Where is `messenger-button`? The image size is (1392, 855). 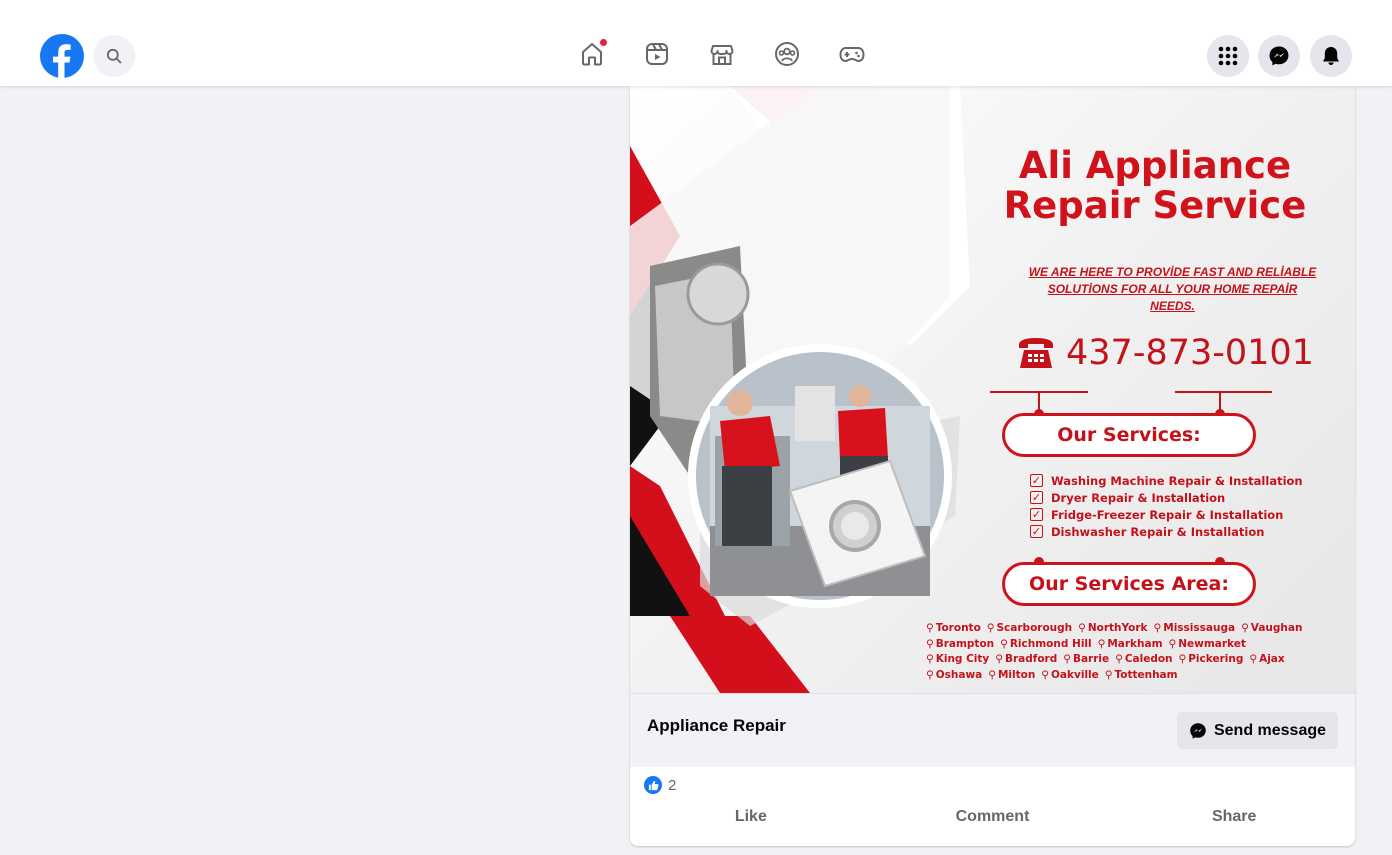 messenger-button is located at coordinates (1279, 56).